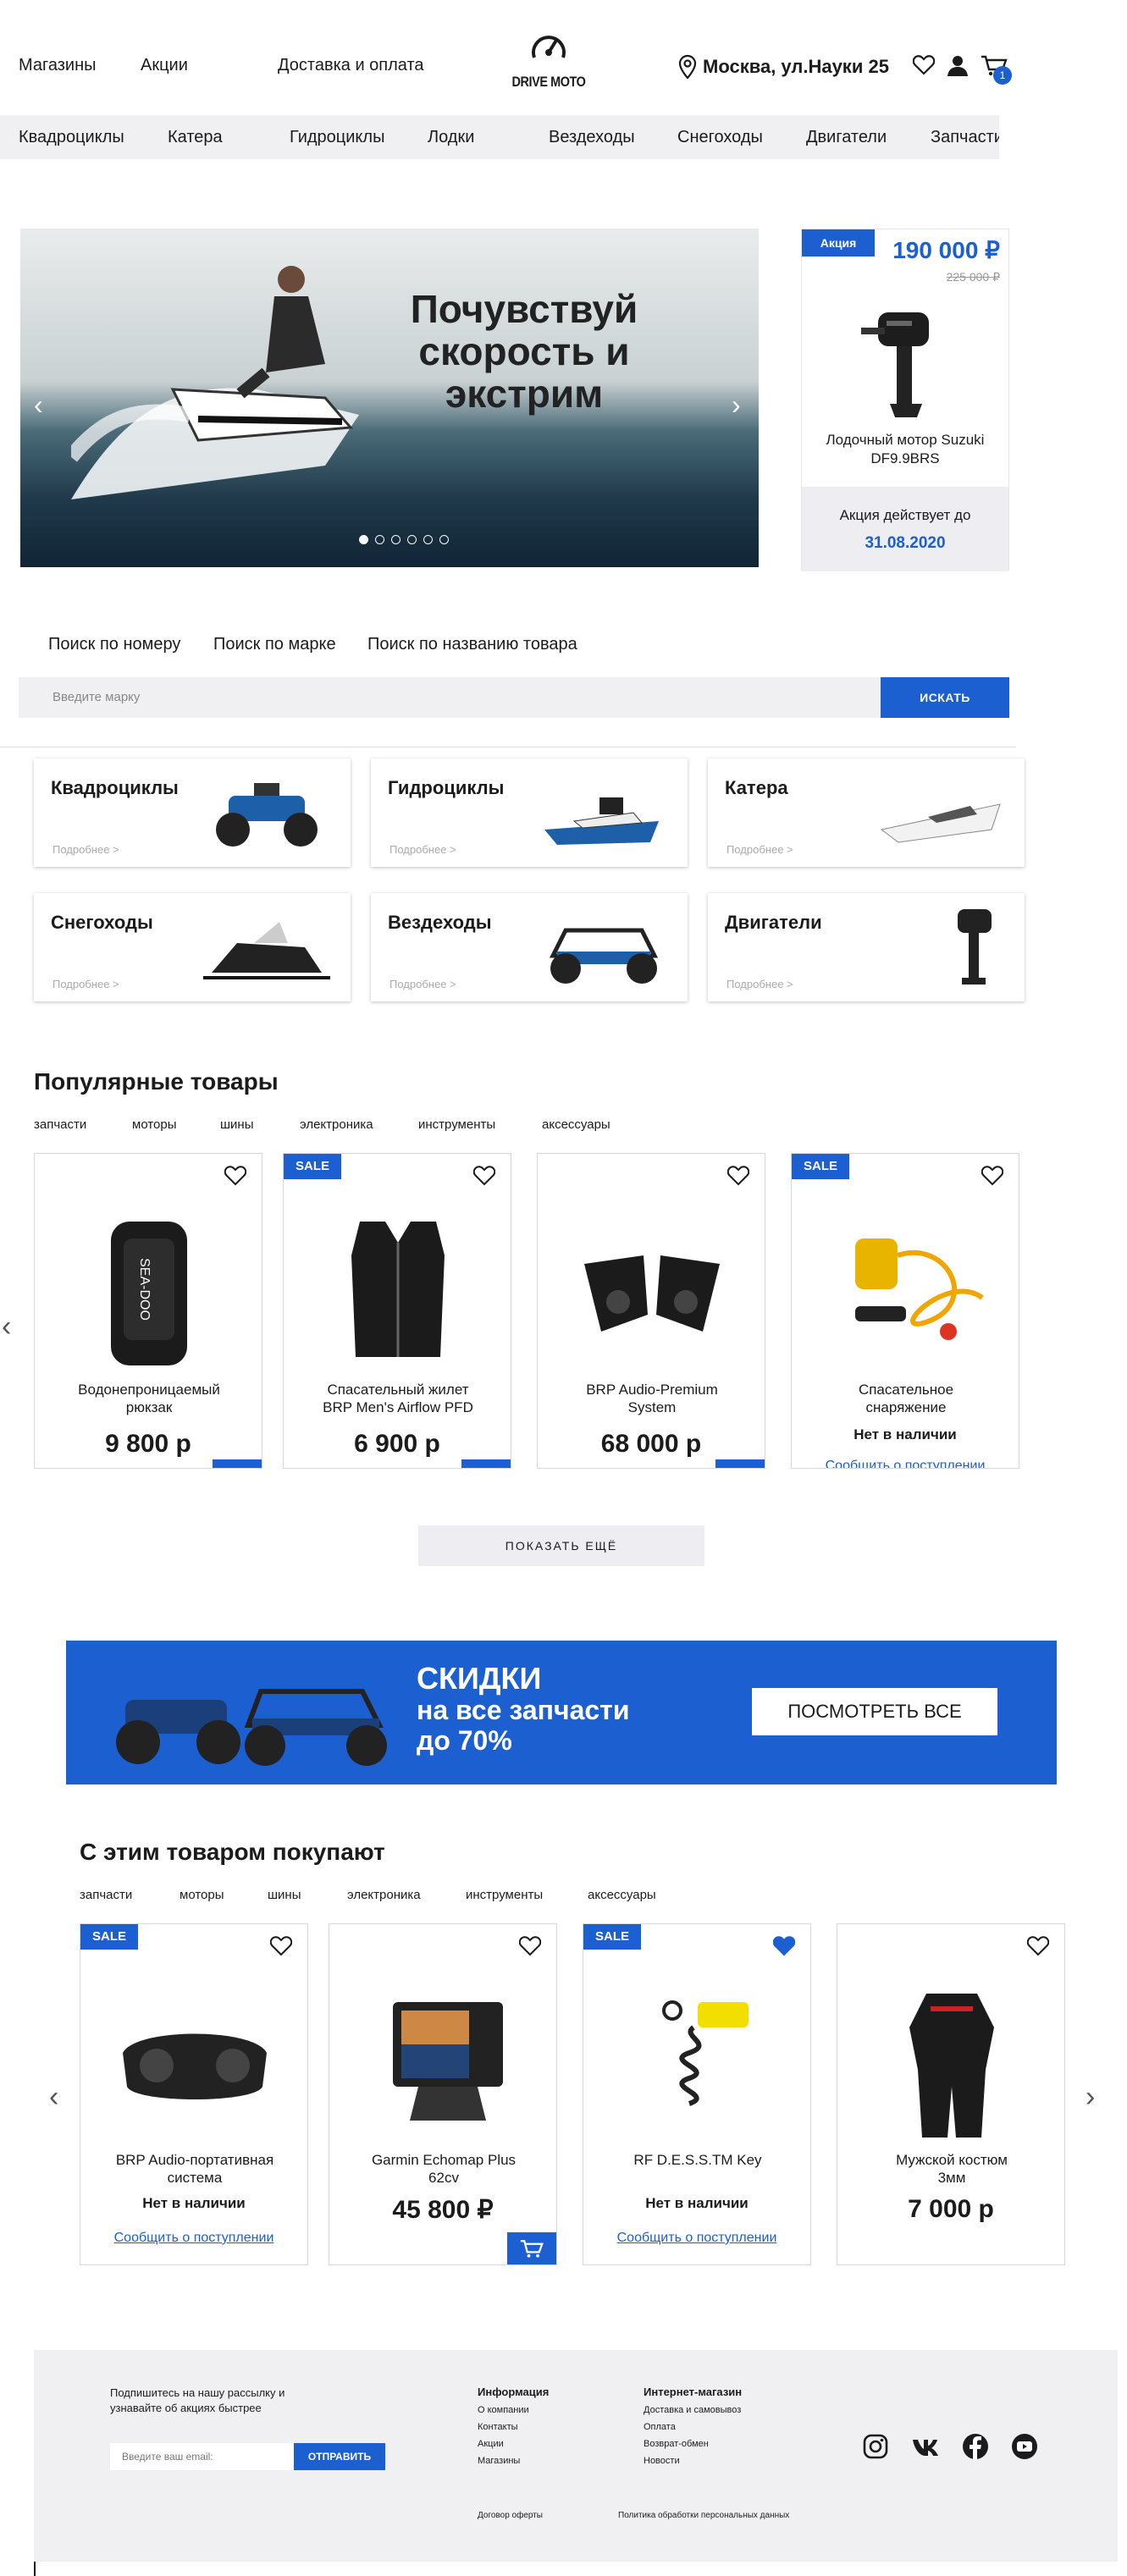  I want to click on tab-search-by-number: Поиск по номеру, so click(114, 644).